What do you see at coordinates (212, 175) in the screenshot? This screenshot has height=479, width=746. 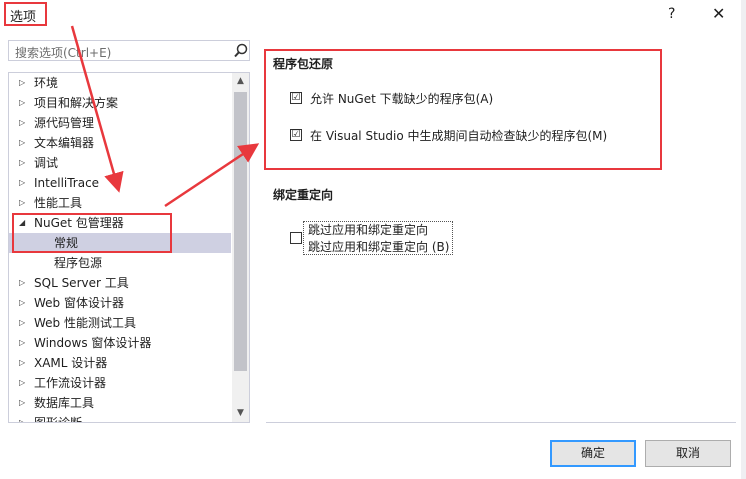 I see `arrow-right` at bounding box center [212, 175].